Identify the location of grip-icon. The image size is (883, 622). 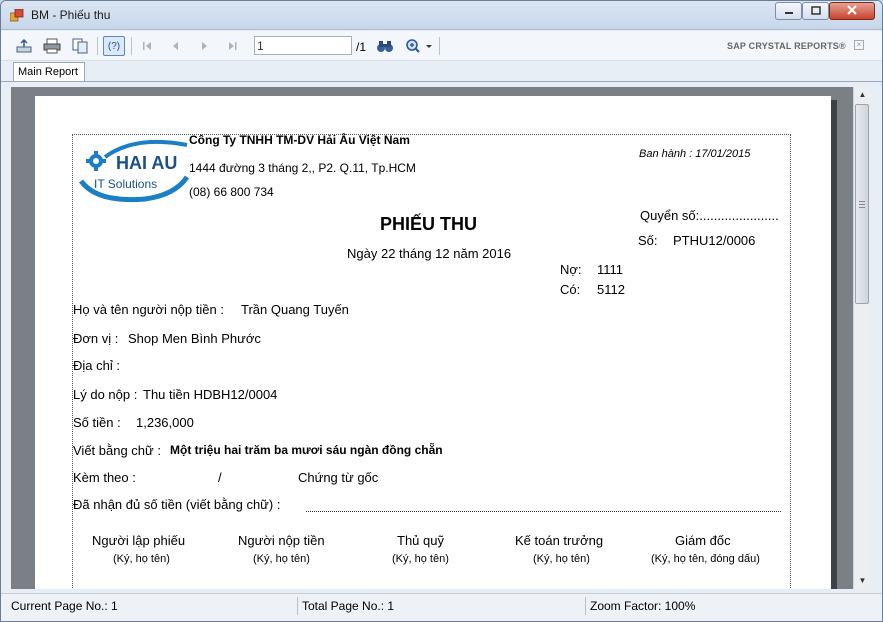
(862, 204).